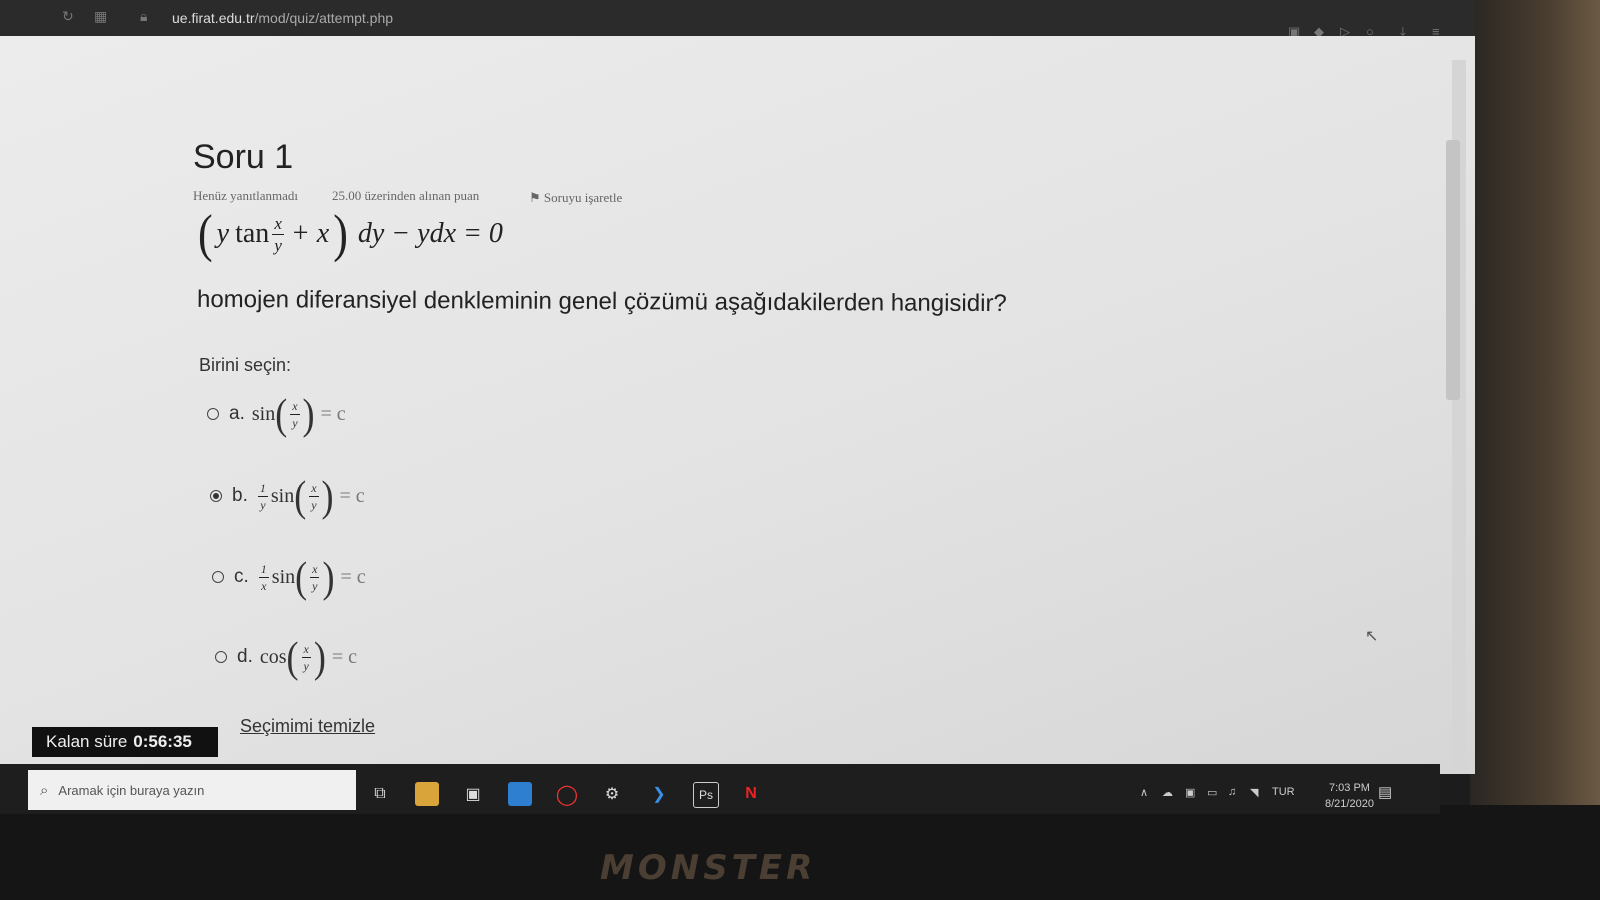 This screenshot has width=1600, height=900. What do you see at coordinates (301, 413) in the screenshot?
I see `answer-formula: sin(x y) = c` at bounding box center [301, 413].